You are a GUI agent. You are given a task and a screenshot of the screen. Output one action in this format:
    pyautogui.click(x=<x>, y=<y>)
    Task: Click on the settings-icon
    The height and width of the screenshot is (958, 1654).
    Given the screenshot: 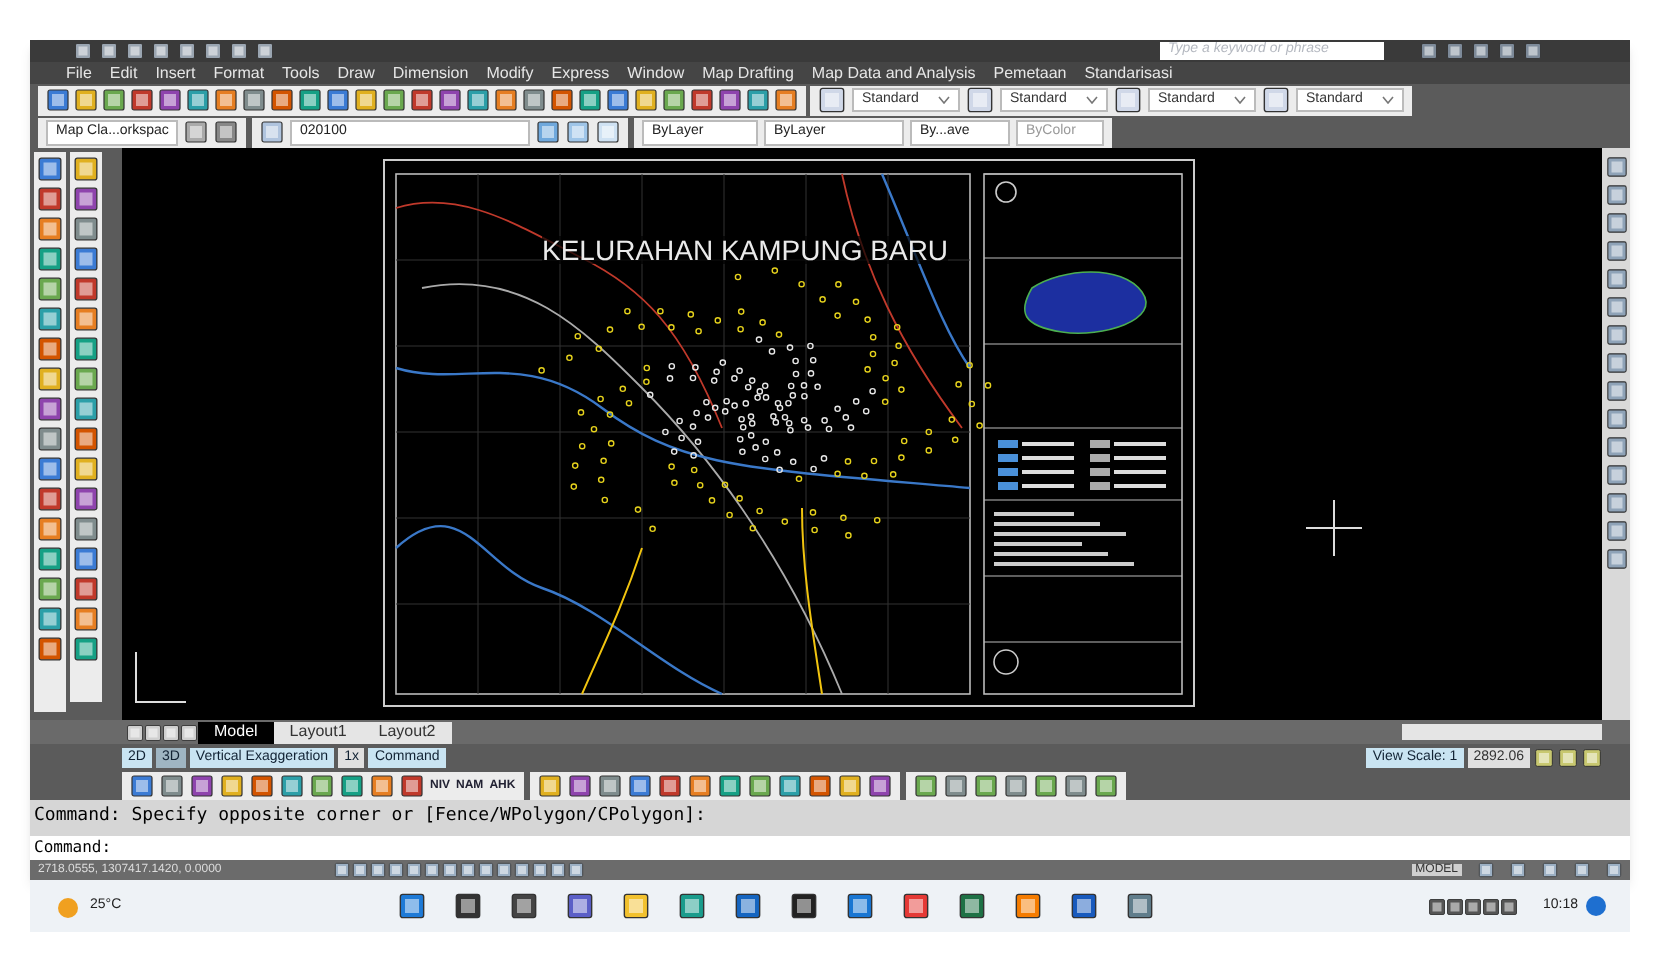 What is the action you would take?
    pyautogui.click(x=196, y=132)
    